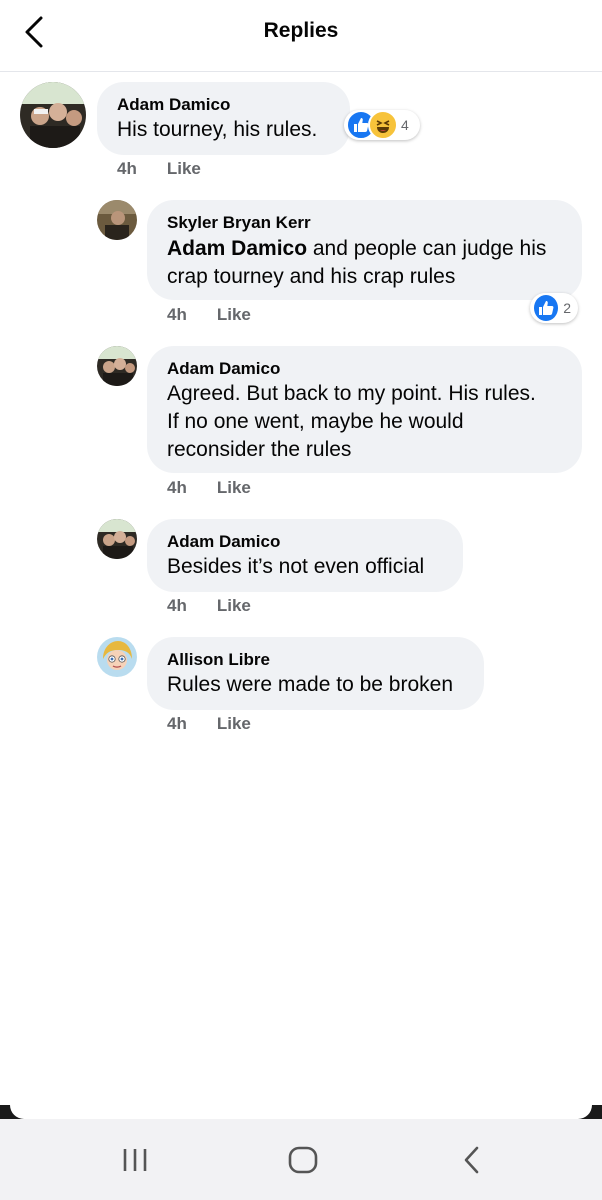 The image size is (602, 1200). What do you see at coordinates (217, 129) in the screenshot?
I see `comment-text: His tourney, his rules.` at bounding box center [217, 129].